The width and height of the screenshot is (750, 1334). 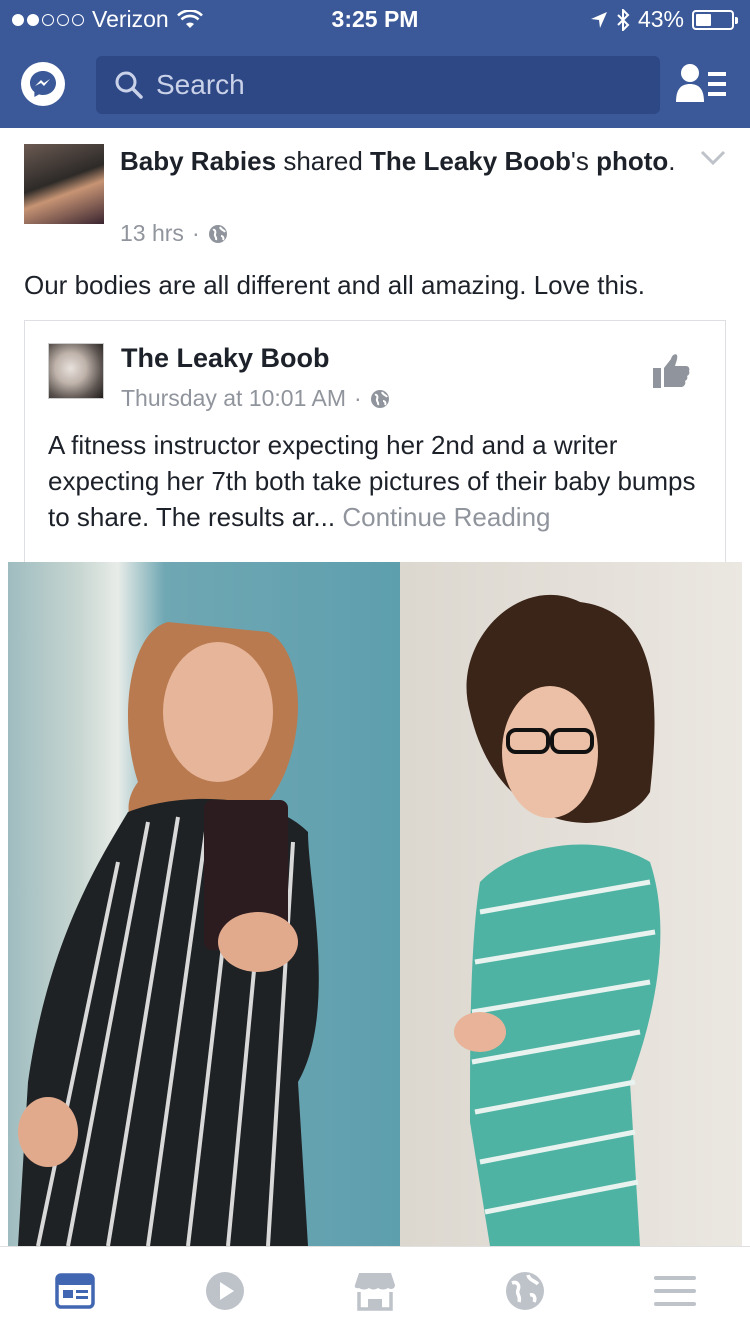 I want to click on marketplace-icon, so click(x=374, y=1291).